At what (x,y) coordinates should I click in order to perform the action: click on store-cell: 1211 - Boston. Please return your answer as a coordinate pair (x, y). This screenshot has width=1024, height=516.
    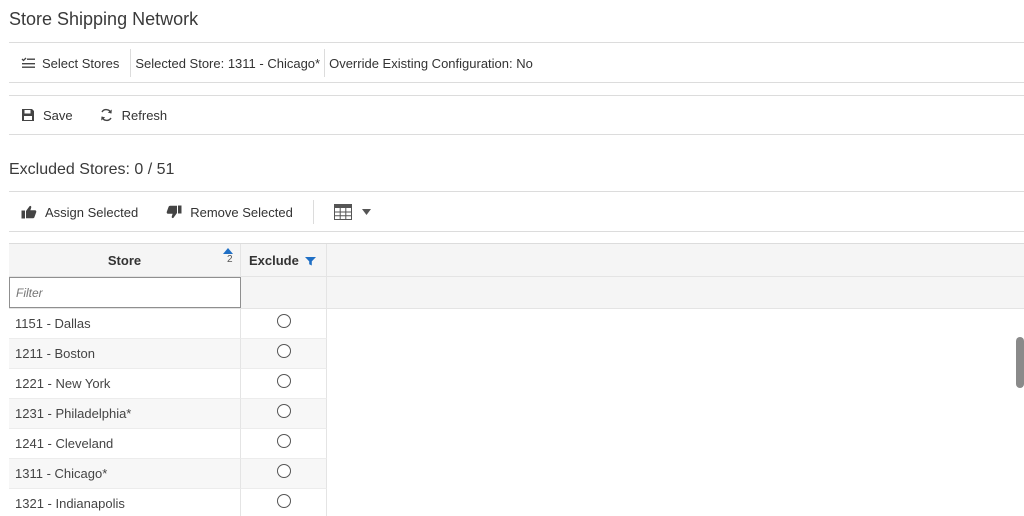
    Looking at the image, I should click on (125, 354).